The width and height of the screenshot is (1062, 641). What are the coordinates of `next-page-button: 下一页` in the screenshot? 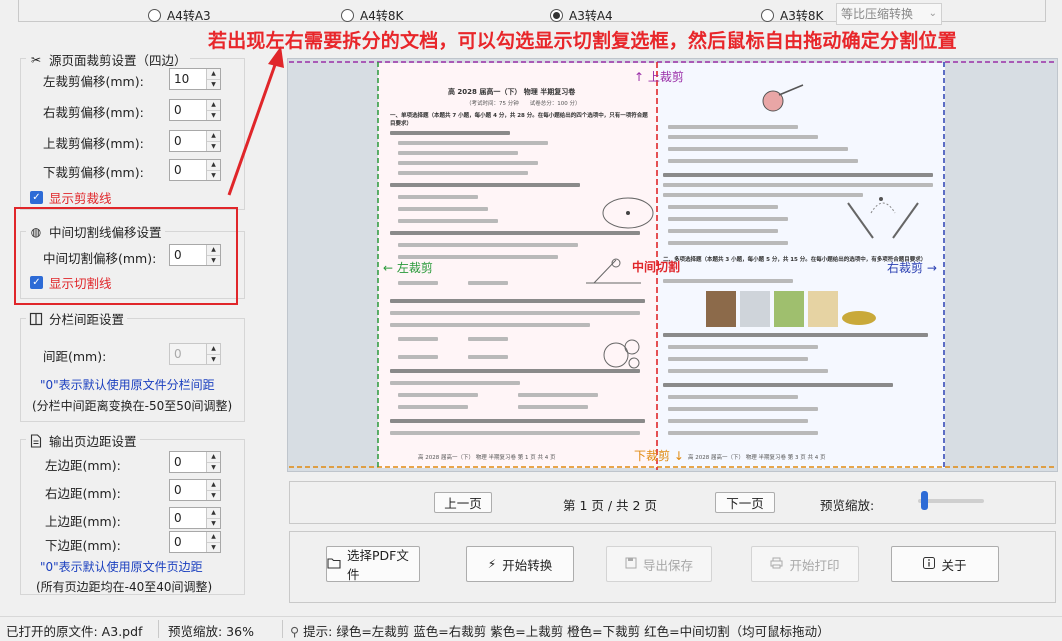 It's located at (745, 502).